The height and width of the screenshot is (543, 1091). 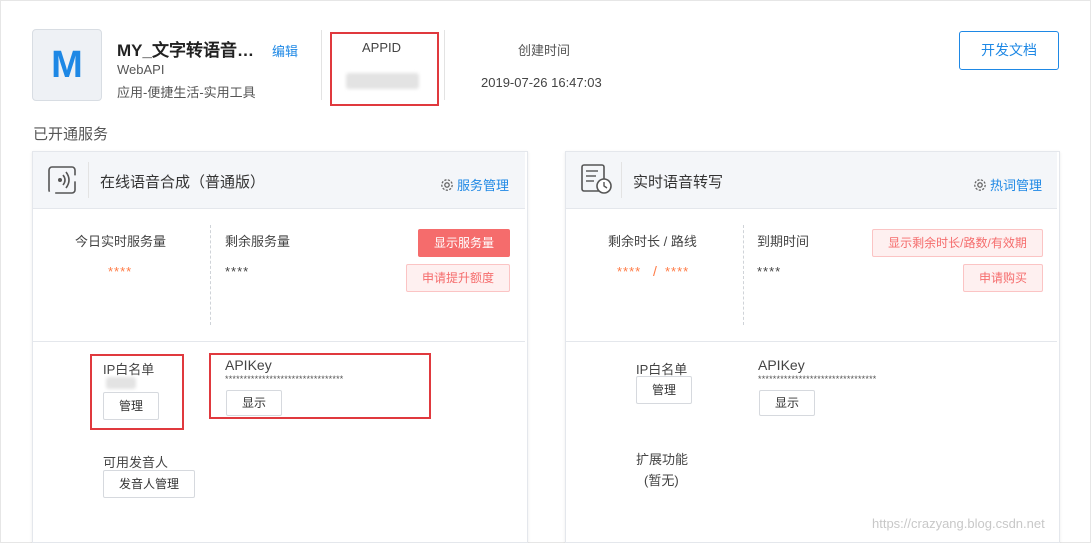 What do you see at coordinates (285, 50) in the screenshot?
I see `edit-link: 编辑` at bounding box center [285, 50].